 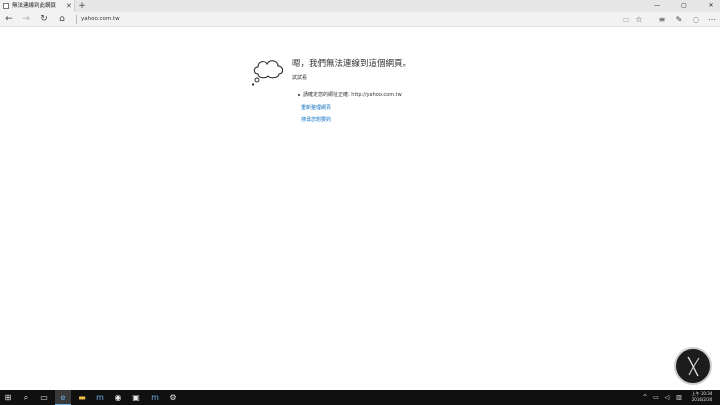 What do you see at coordinates (82, 397) in the screenshot?
I see `file-explorer-icon: ▬` at bounding box center [82, 397].